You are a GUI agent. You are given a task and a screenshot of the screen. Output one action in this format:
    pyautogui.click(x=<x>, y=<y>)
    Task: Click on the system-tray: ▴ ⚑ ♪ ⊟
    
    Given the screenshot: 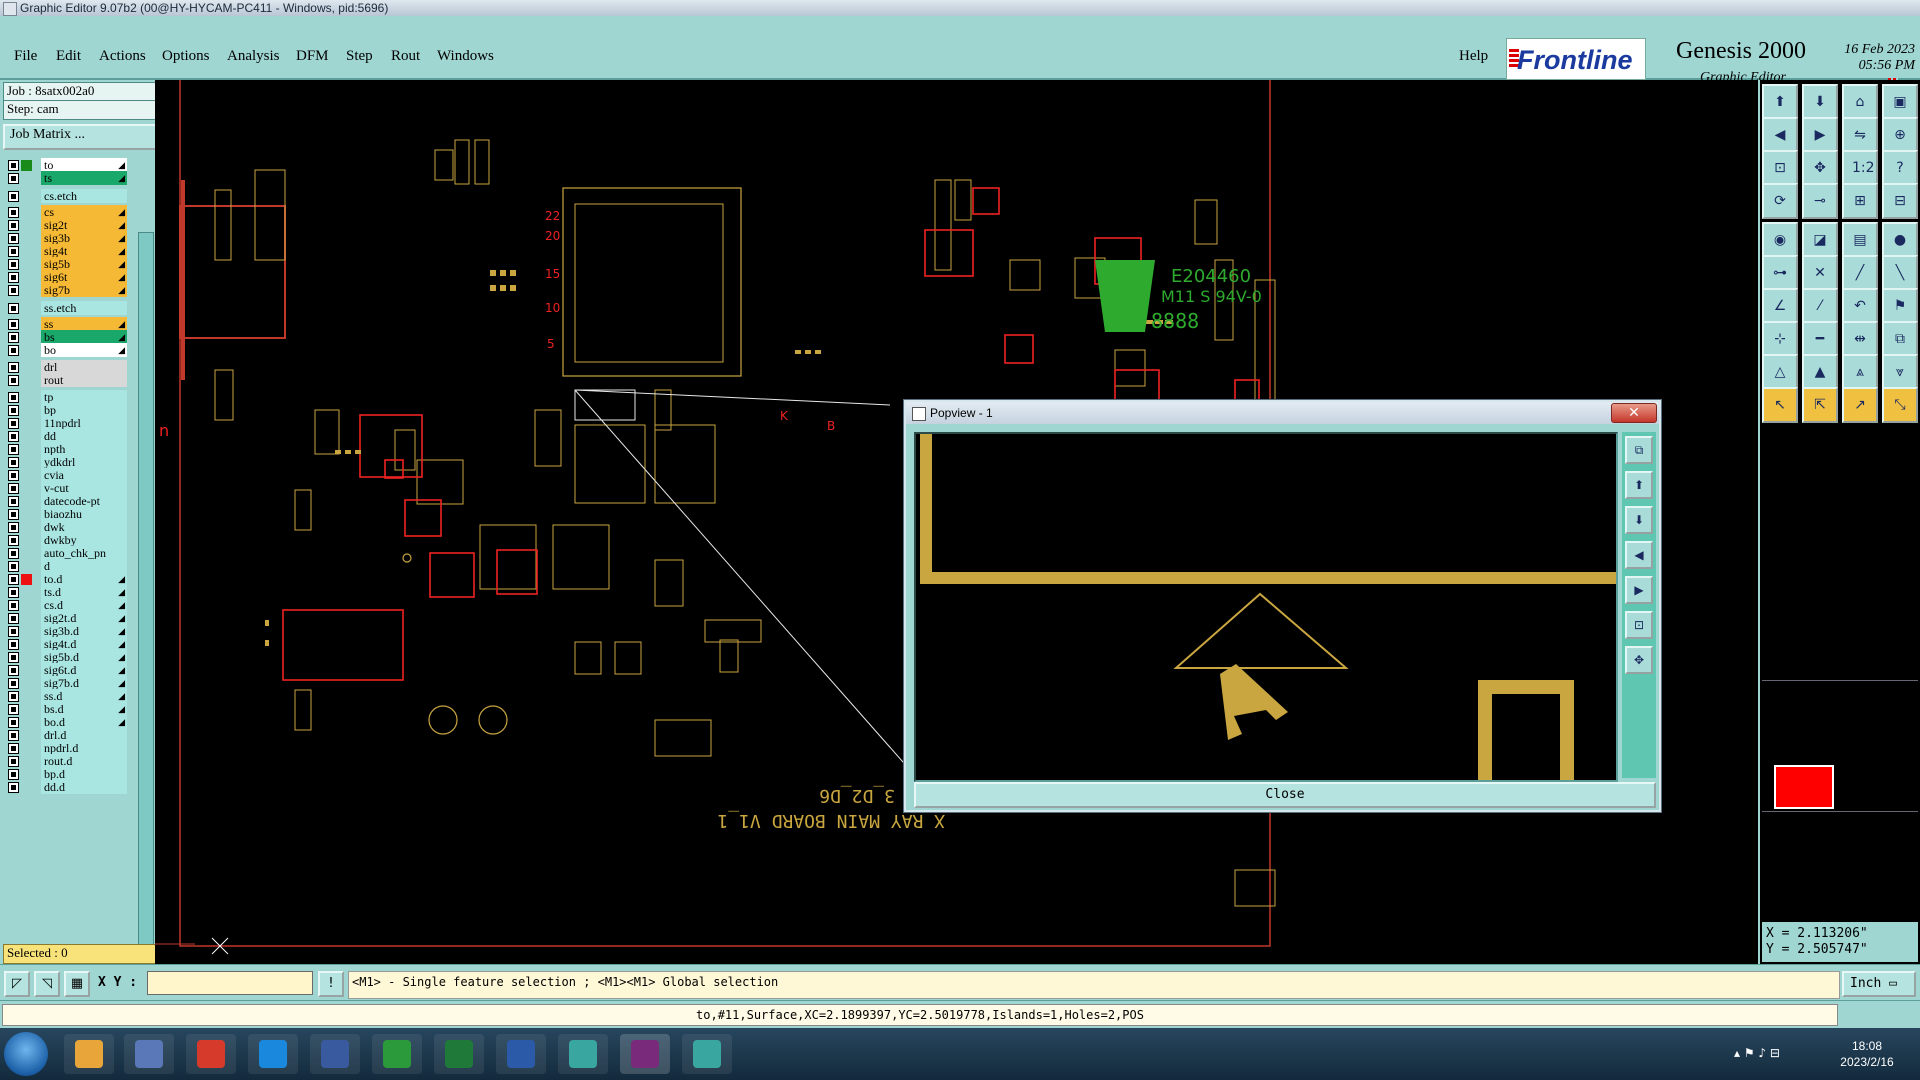 What is the action you would take?
    pyautogui.click(x=1757, y=1053)
    